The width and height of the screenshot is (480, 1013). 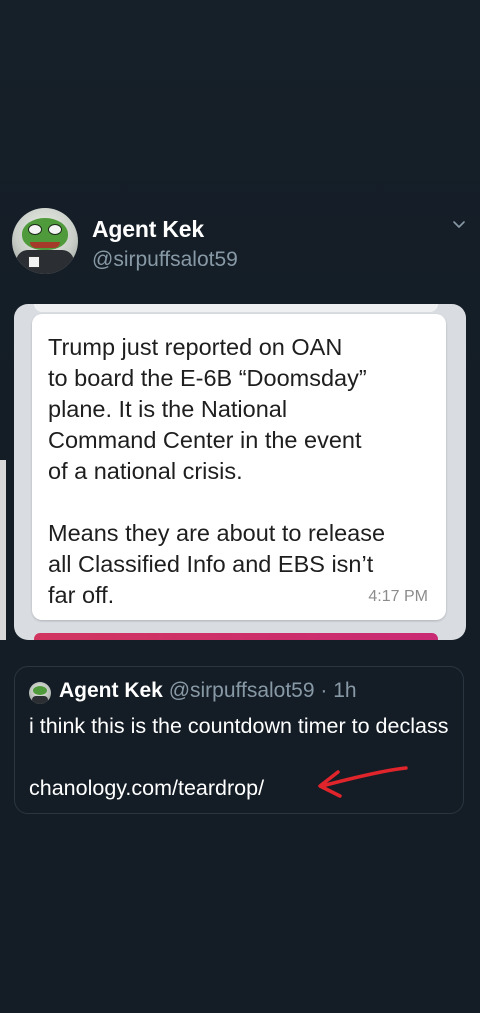 I want to click on avatar-eye-left, so click(x=35, y=229).